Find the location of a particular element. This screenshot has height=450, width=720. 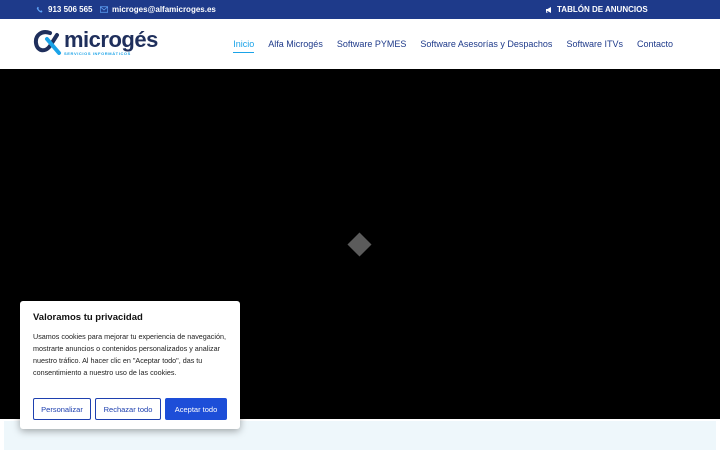

envelope-icon is located at coordinates (104, 9).